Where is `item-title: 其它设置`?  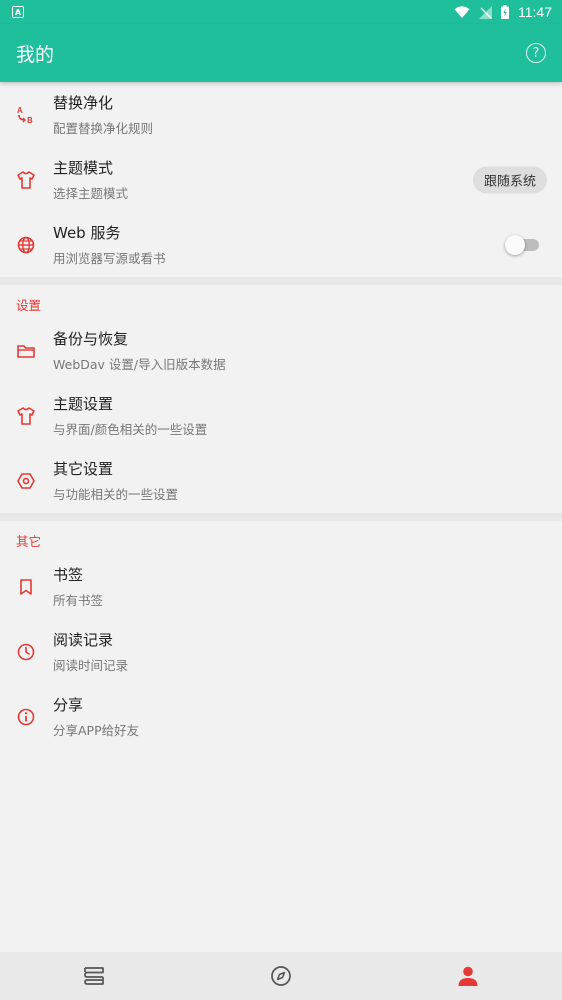
item-title: 其它设置 is located at coordinates (83, 469).